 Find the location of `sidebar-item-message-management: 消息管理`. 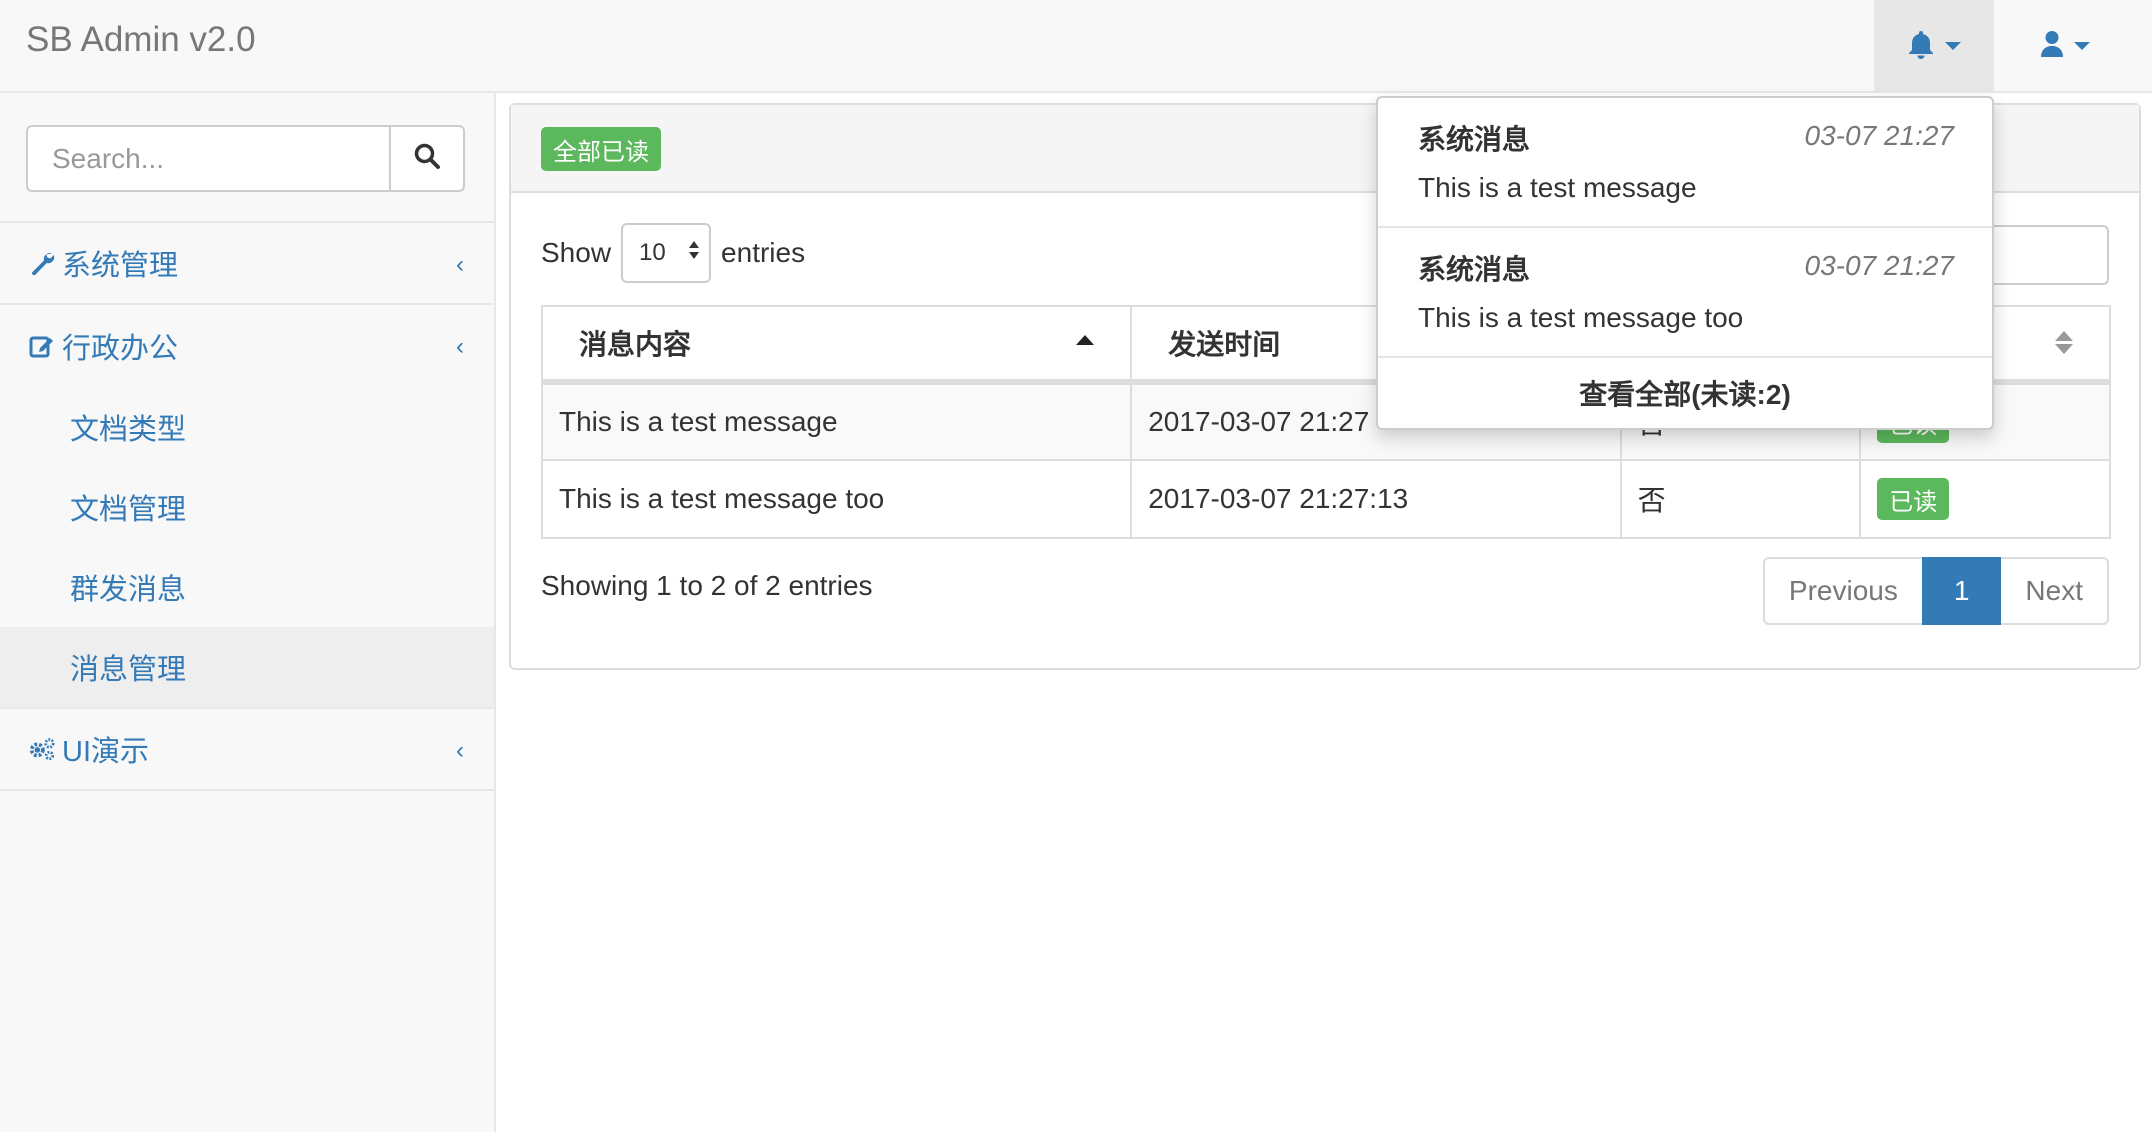

sidebar-item-message-management: 消息管理 is located at coordinates (247, 667).